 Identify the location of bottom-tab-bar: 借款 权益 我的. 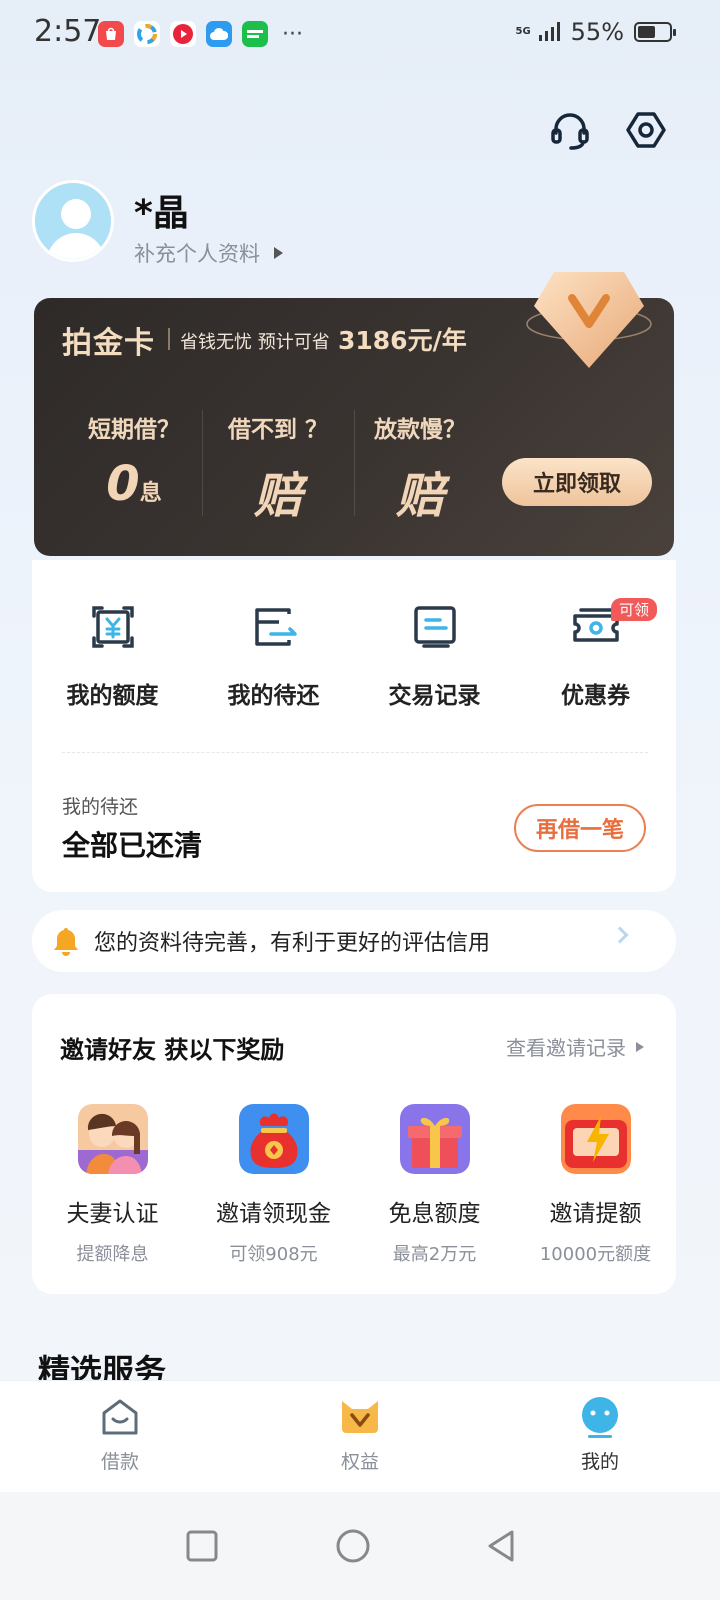
(360, 1436).